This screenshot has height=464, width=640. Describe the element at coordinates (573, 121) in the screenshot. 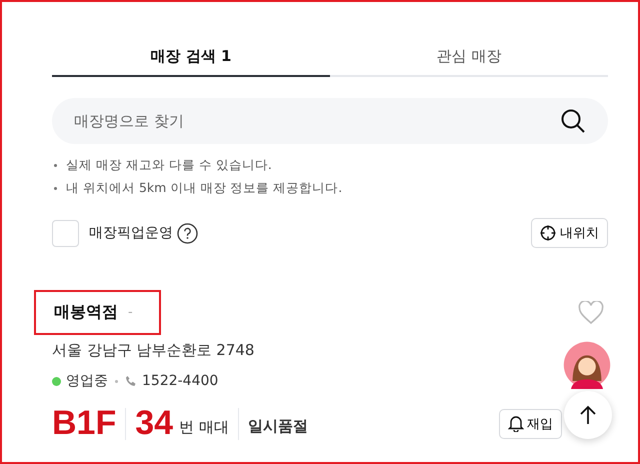

I see `search-icon` at that location.